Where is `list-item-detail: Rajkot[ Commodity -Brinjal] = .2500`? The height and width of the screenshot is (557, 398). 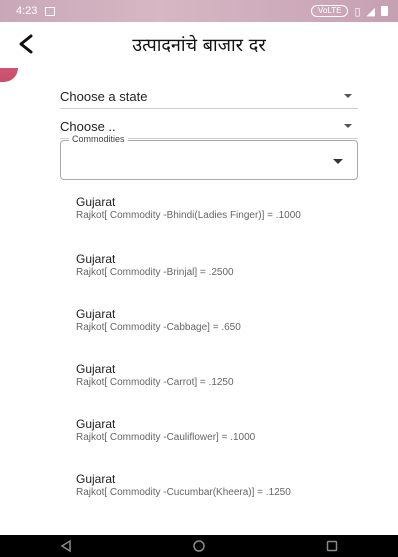
list-item-detail: Rajkot[ Commodity -Brinjal] = .2500 is located at coordinates (155, 272).